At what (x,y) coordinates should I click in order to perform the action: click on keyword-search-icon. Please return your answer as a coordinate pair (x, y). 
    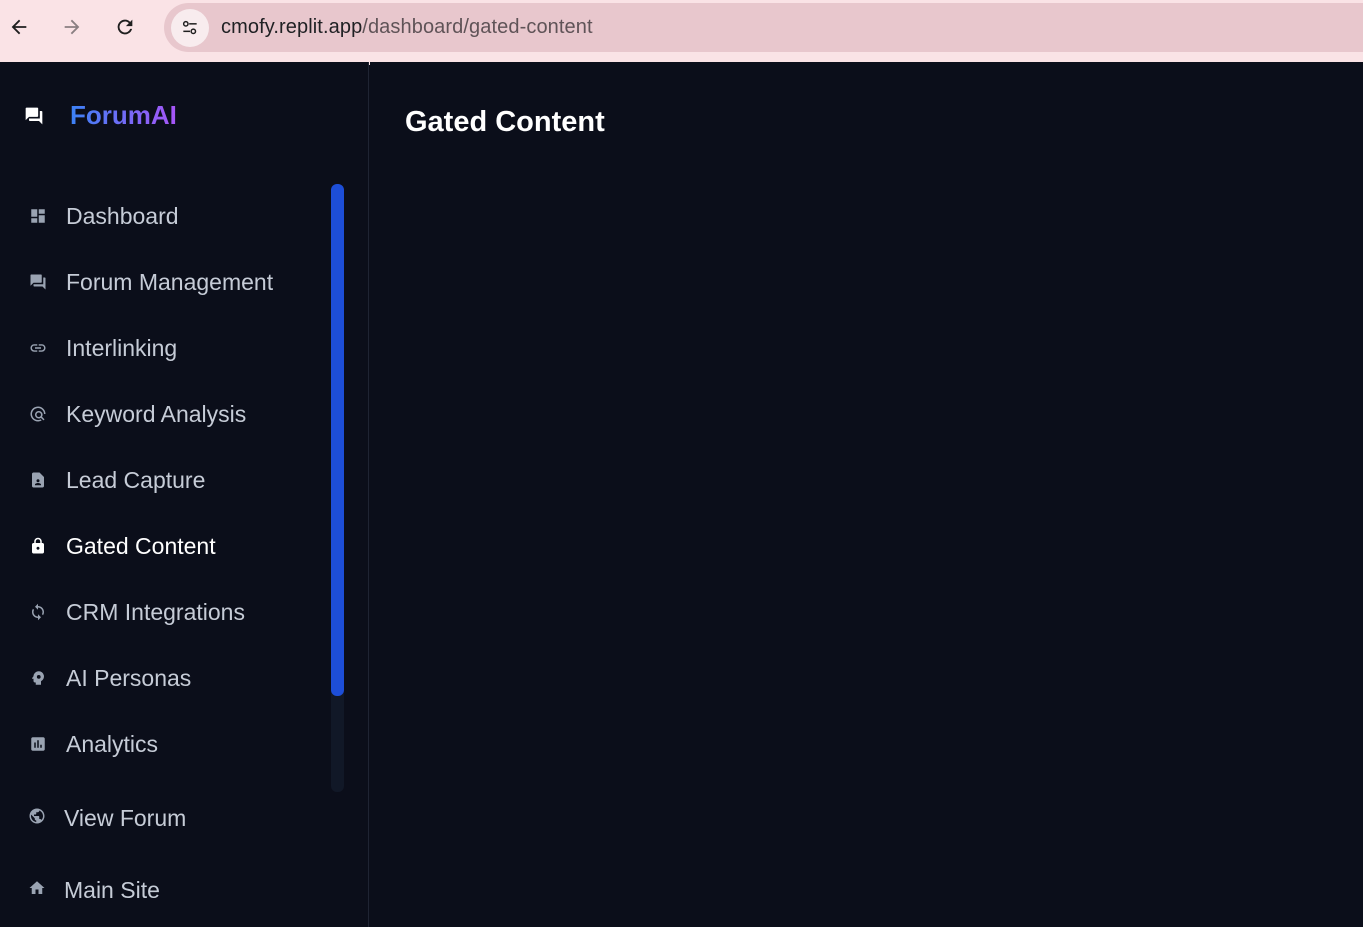
    Looking at the image, I should click on (38, 414).